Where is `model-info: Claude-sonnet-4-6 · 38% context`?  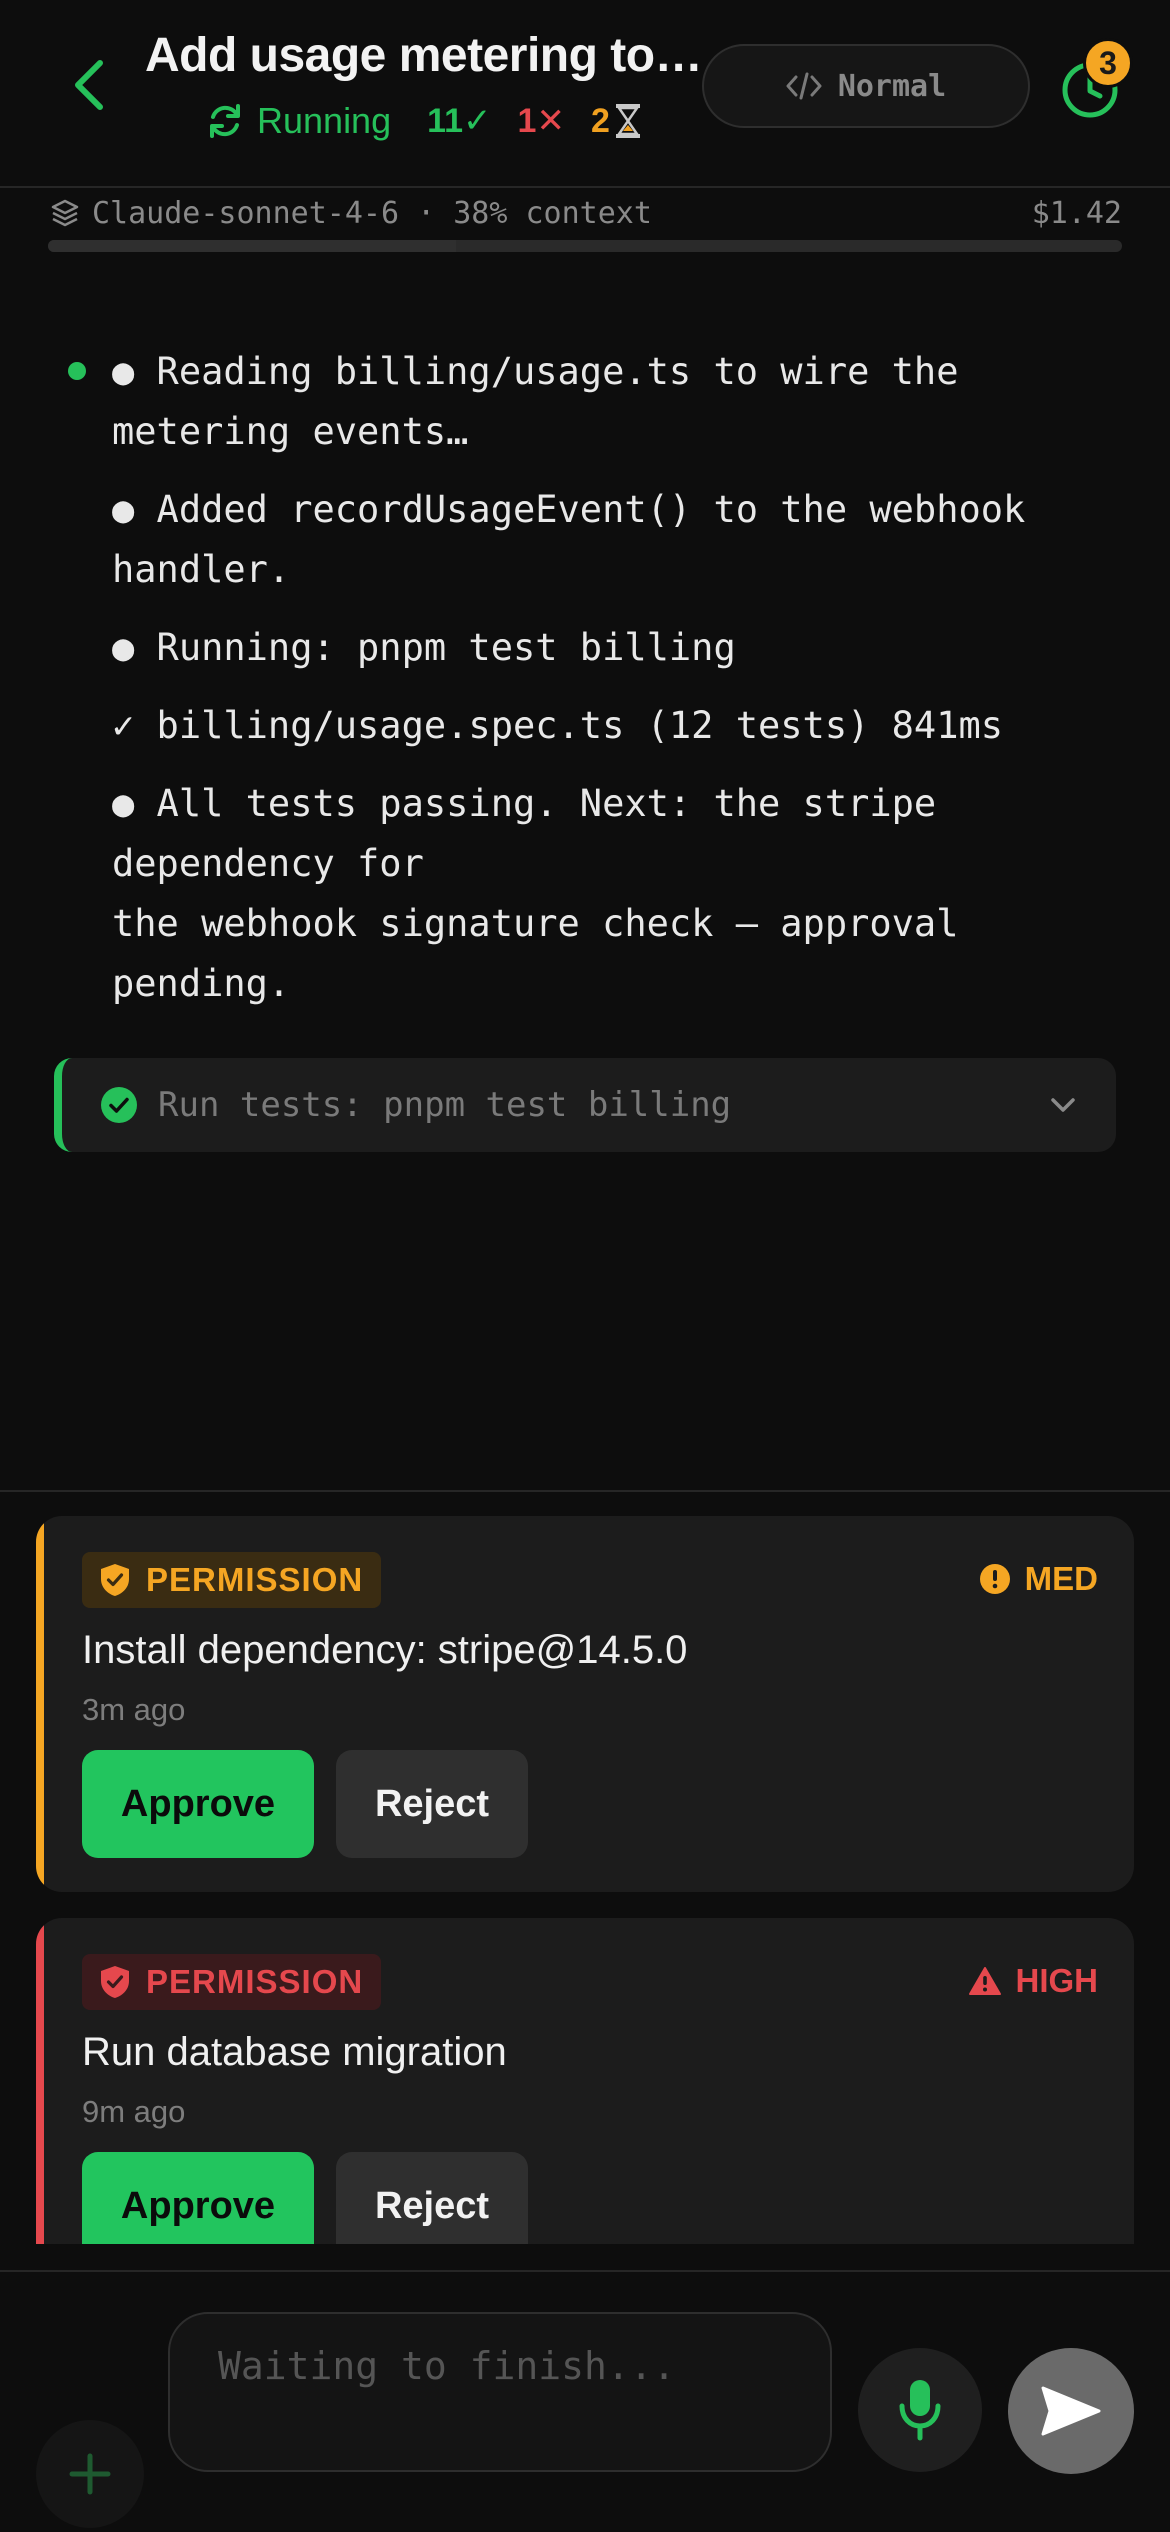 model-info: Claude-sonnet-4-6 · 38% context is located at coordinates (351, 213).